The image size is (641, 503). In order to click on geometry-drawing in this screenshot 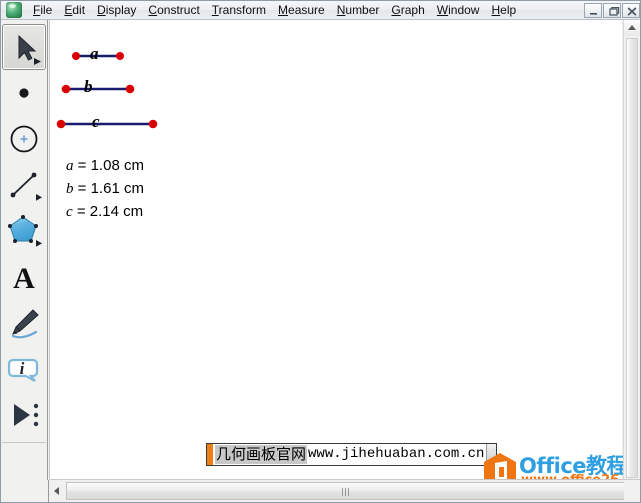, I will do `click(107, 90)`.